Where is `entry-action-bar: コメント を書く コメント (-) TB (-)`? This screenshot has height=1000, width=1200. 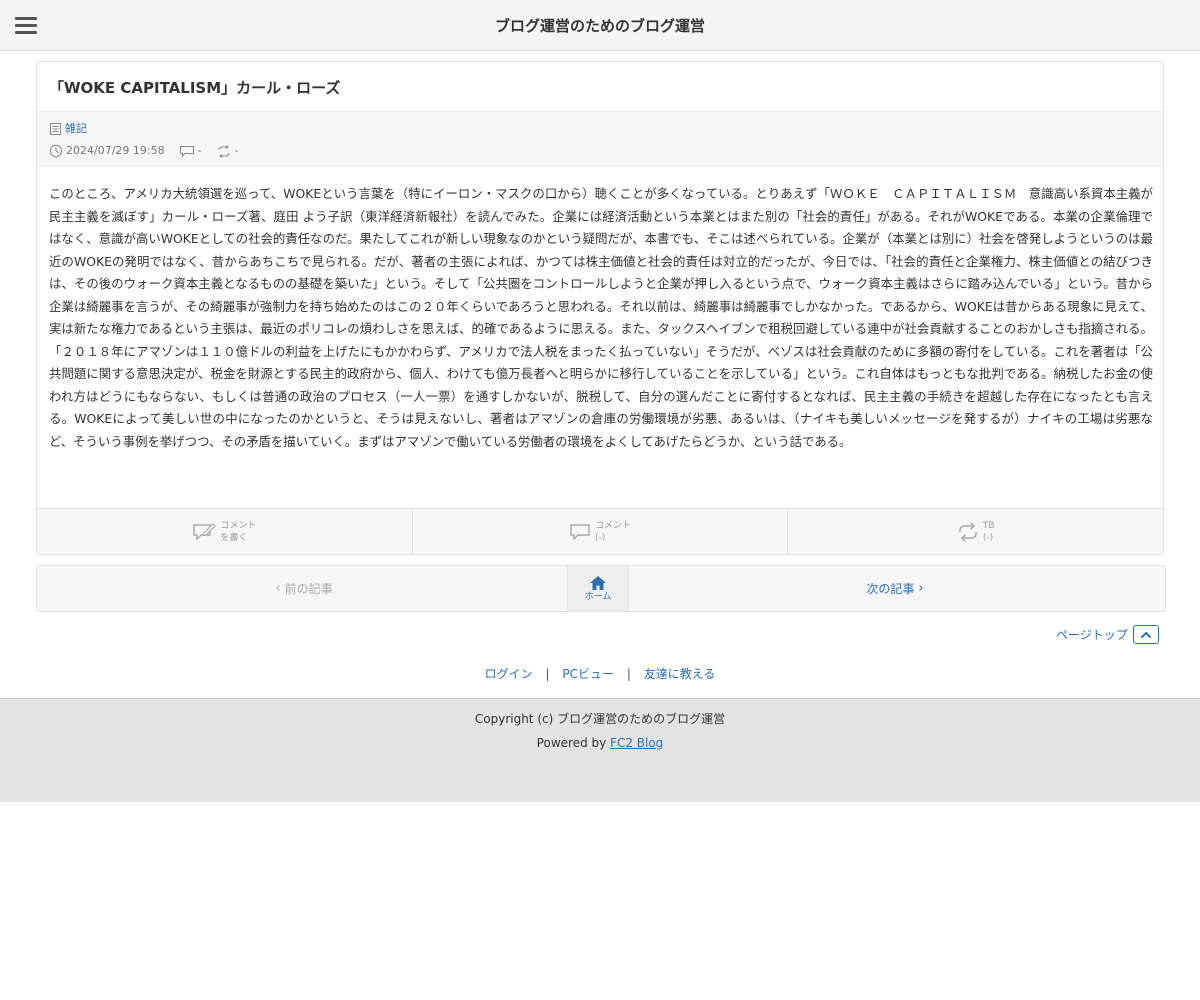 entry-action-bar: コメント を書く コメント (-) TB (-) is located at coordinates (600, 531).